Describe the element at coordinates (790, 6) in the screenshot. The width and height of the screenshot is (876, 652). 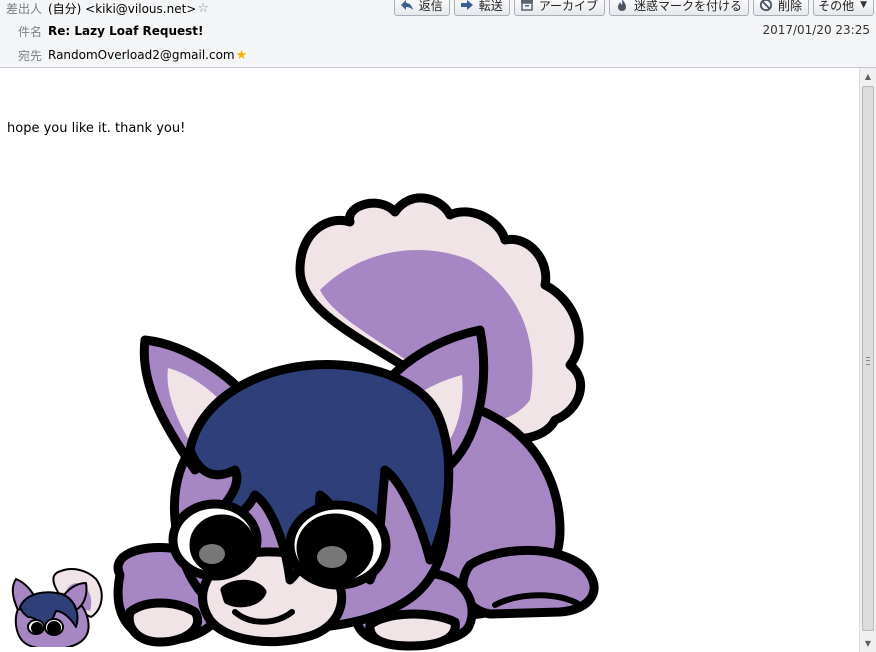
I see `delete-label: 削除` at that location.